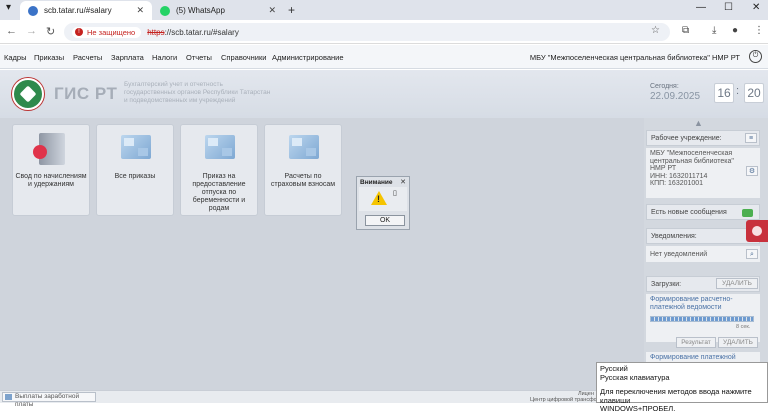  Describe the element at coordinates (50, 149) in the screenshot. I see `book-icon` at that location.